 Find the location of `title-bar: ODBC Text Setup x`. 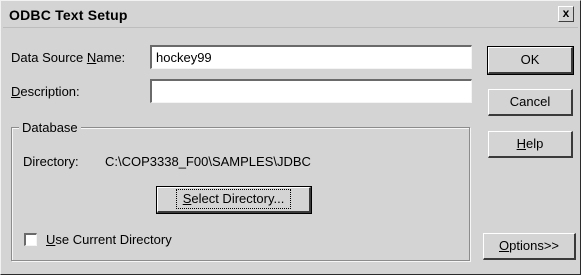

title-bar: ODBC Text Setup x is located at coordinates (290, 15).